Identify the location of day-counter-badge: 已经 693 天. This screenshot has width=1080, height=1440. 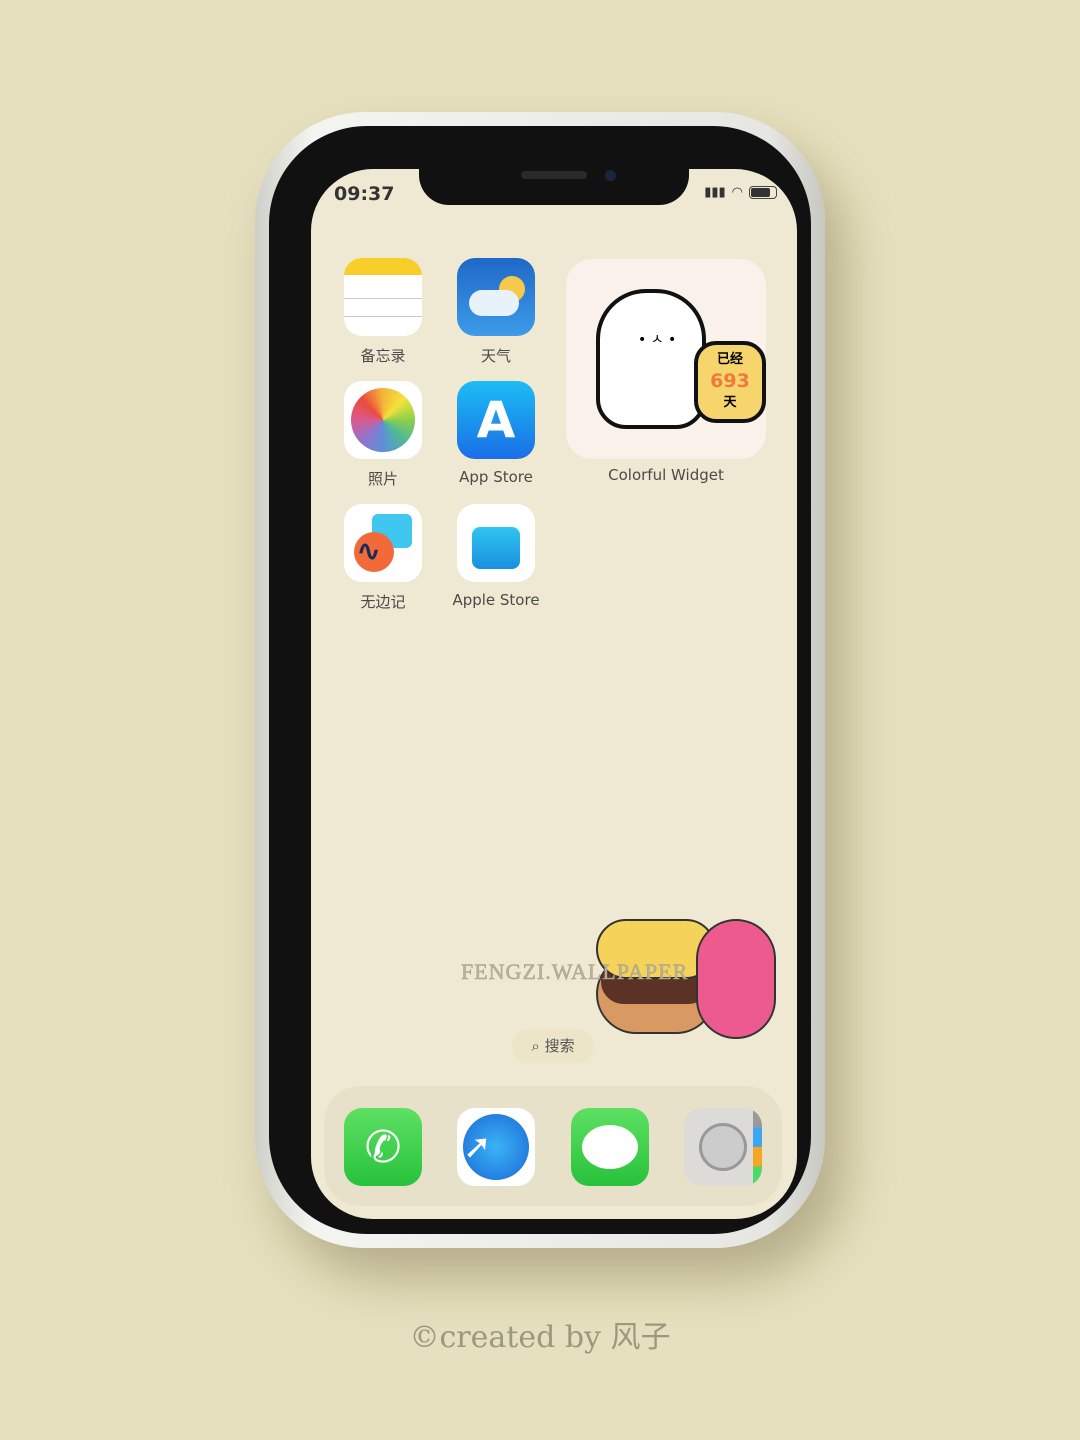
(730, 382).